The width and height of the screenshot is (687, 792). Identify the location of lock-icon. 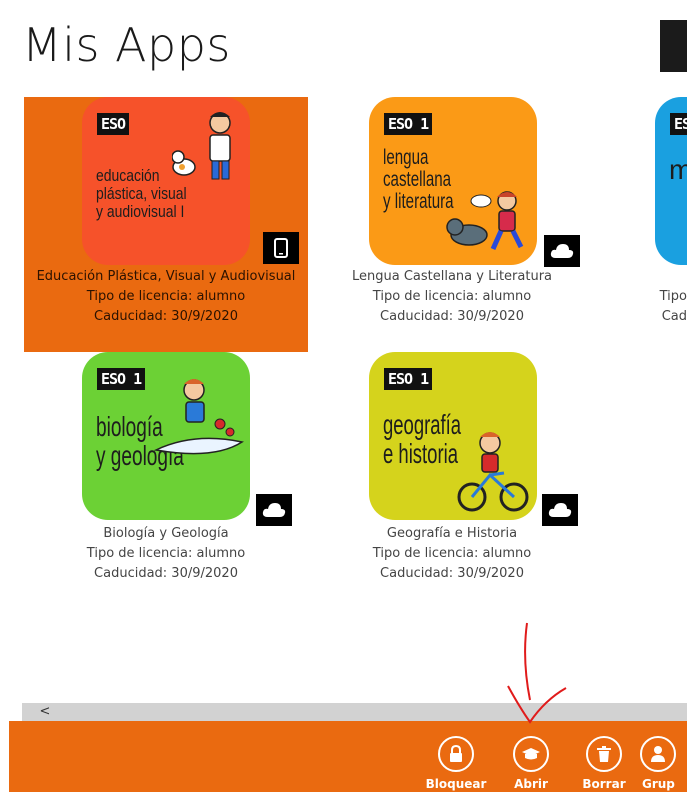
(456, 754).